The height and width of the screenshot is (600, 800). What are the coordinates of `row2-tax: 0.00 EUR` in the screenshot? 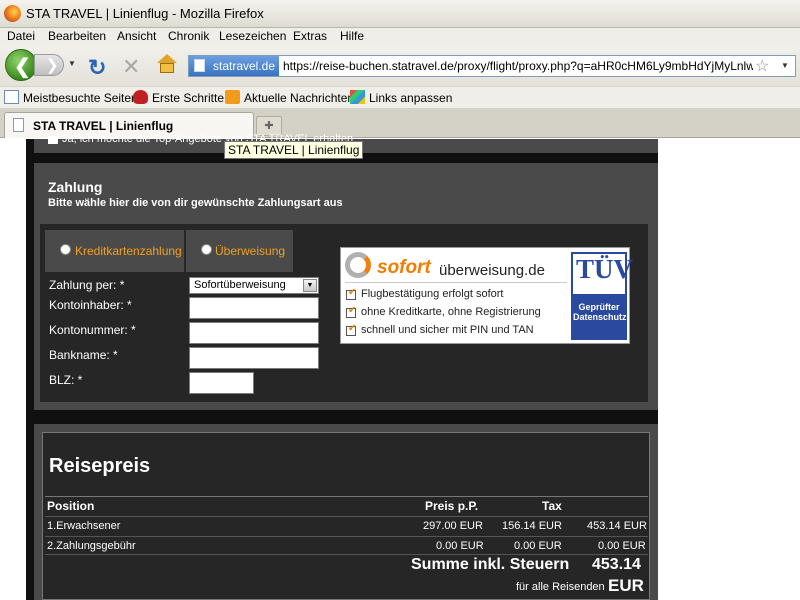 It's located at (538, 546).